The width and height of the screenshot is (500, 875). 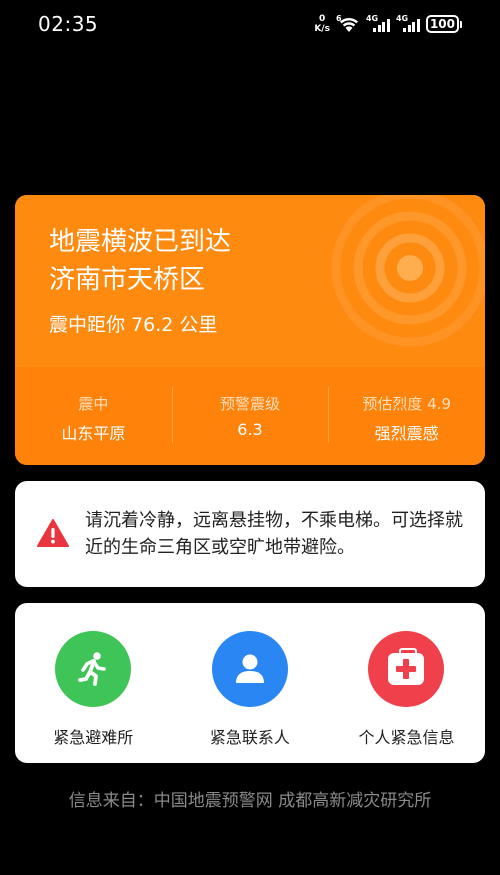 I want to click on info-source: 信息来自：中国地震预警网 成都高新减灾研究所, so click(x=250, y=801).